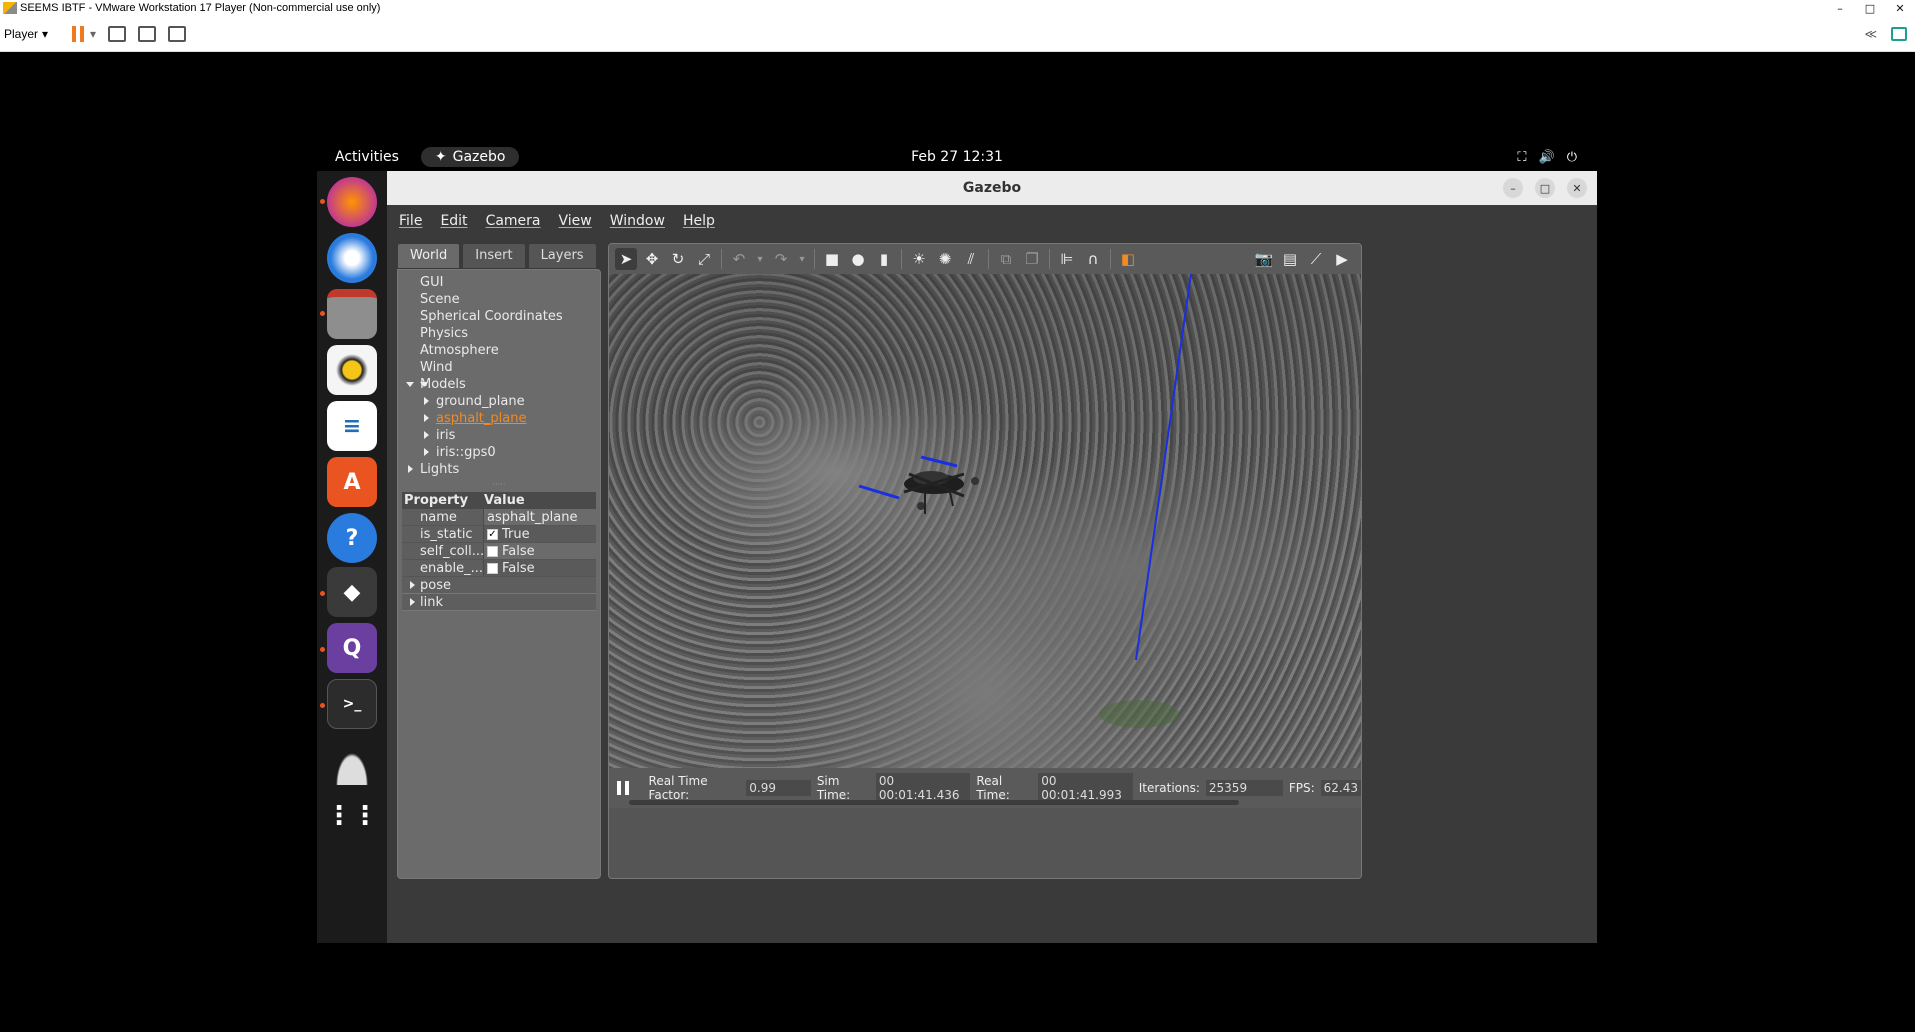  What do you see at coordinates (1547, 157) in the screenshot?
I see `system-tray: ⛶ 🔊 ⏻` at bounding box center [1547, 157].